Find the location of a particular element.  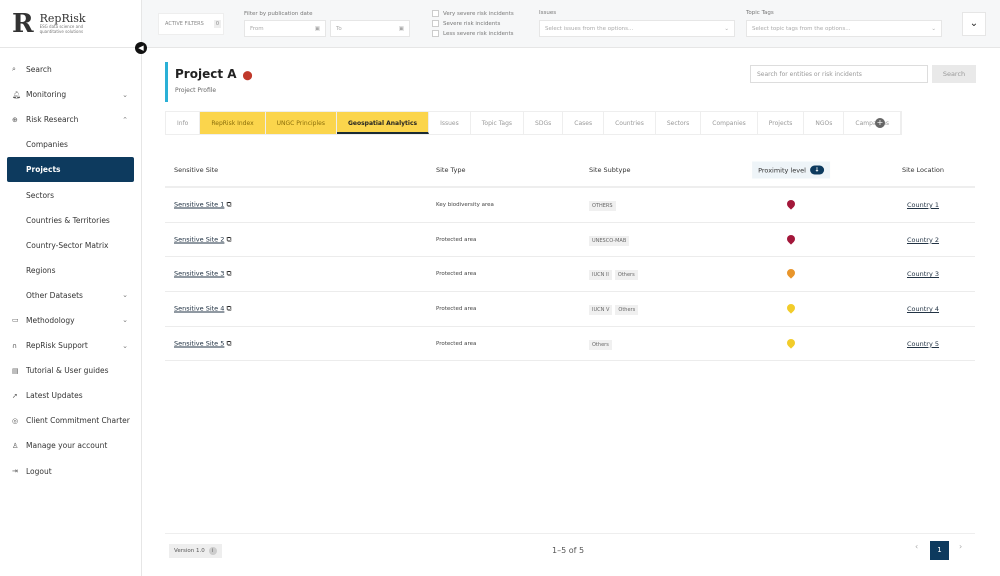

date-from-input: From ▣ is located at coordinates (285, 28).